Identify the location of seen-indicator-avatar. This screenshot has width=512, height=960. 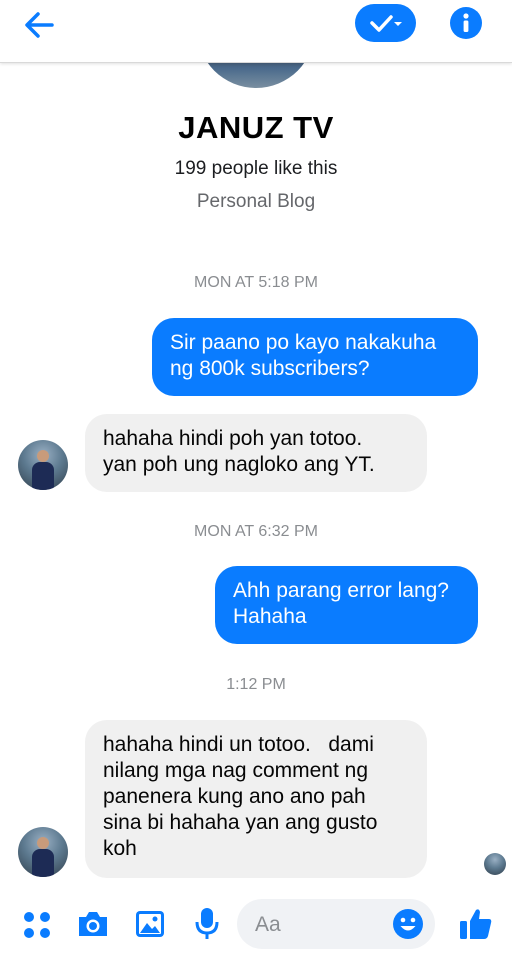
(495, 864).